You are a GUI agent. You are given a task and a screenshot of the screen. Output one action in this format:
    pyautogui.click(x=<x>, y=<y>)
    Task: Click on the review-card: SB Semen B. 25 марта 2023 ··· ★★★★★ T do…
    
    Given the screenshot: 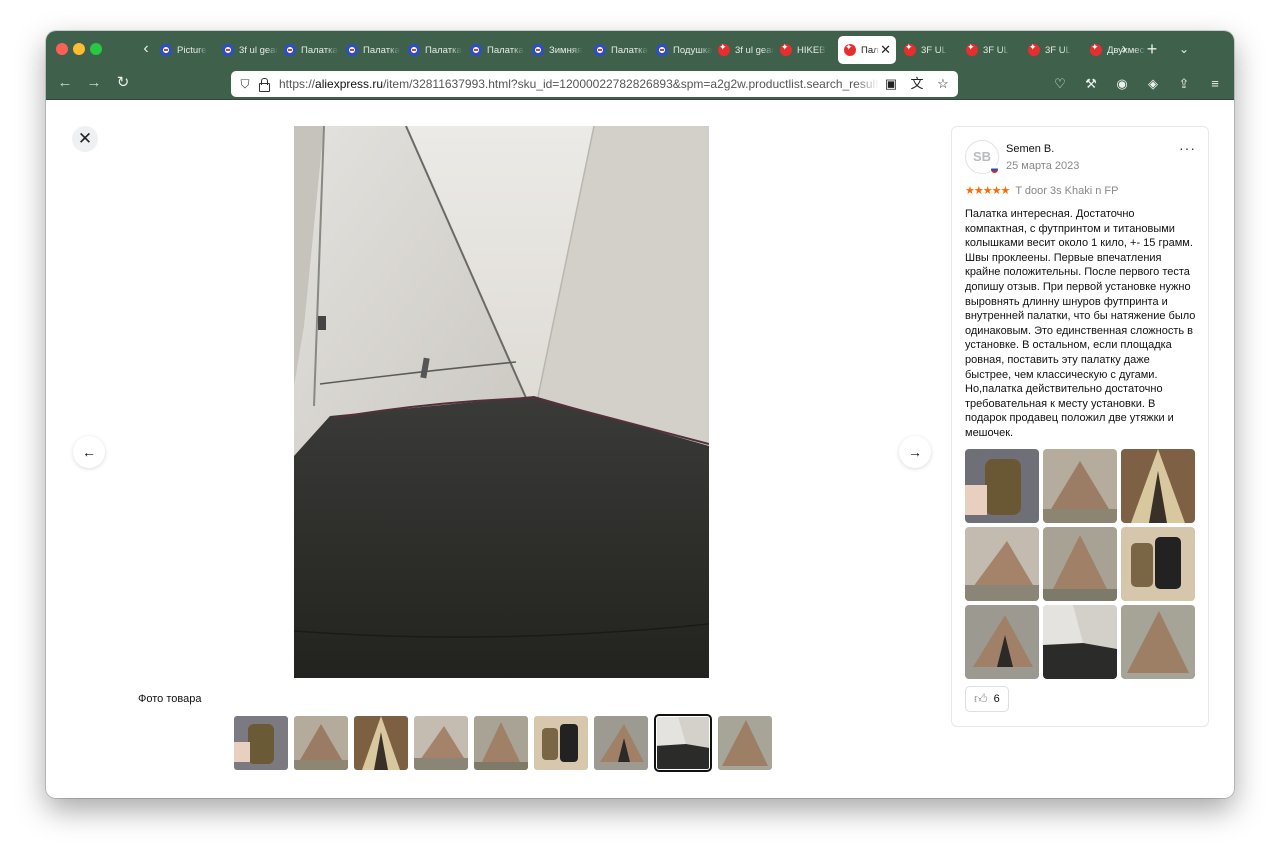 What is the action you would take?
    pyautogui.click(x=1080, y=426)
    